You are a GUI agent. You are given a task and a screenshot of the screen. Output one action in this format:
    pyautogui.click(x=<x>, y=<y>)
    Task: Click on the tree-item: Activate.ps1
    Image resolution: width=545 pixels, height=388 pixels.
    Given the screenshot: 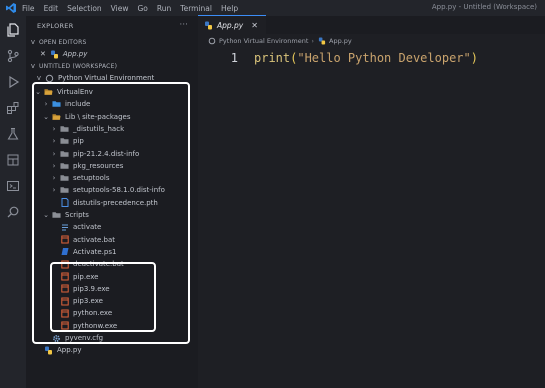 What is the action you would take?
    pyautogui.click(x=71, y=252)
    